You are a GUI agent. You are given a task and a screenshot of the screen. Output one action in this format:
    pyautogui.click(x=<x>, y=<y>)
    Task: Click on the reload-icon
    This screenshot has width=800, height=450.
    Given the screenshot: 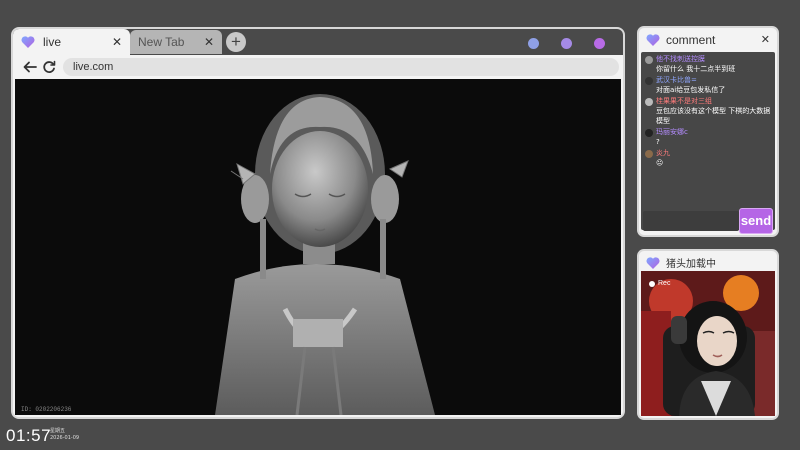 What is the action you would take?
    pyautogui.click(x=49, y=67)
    